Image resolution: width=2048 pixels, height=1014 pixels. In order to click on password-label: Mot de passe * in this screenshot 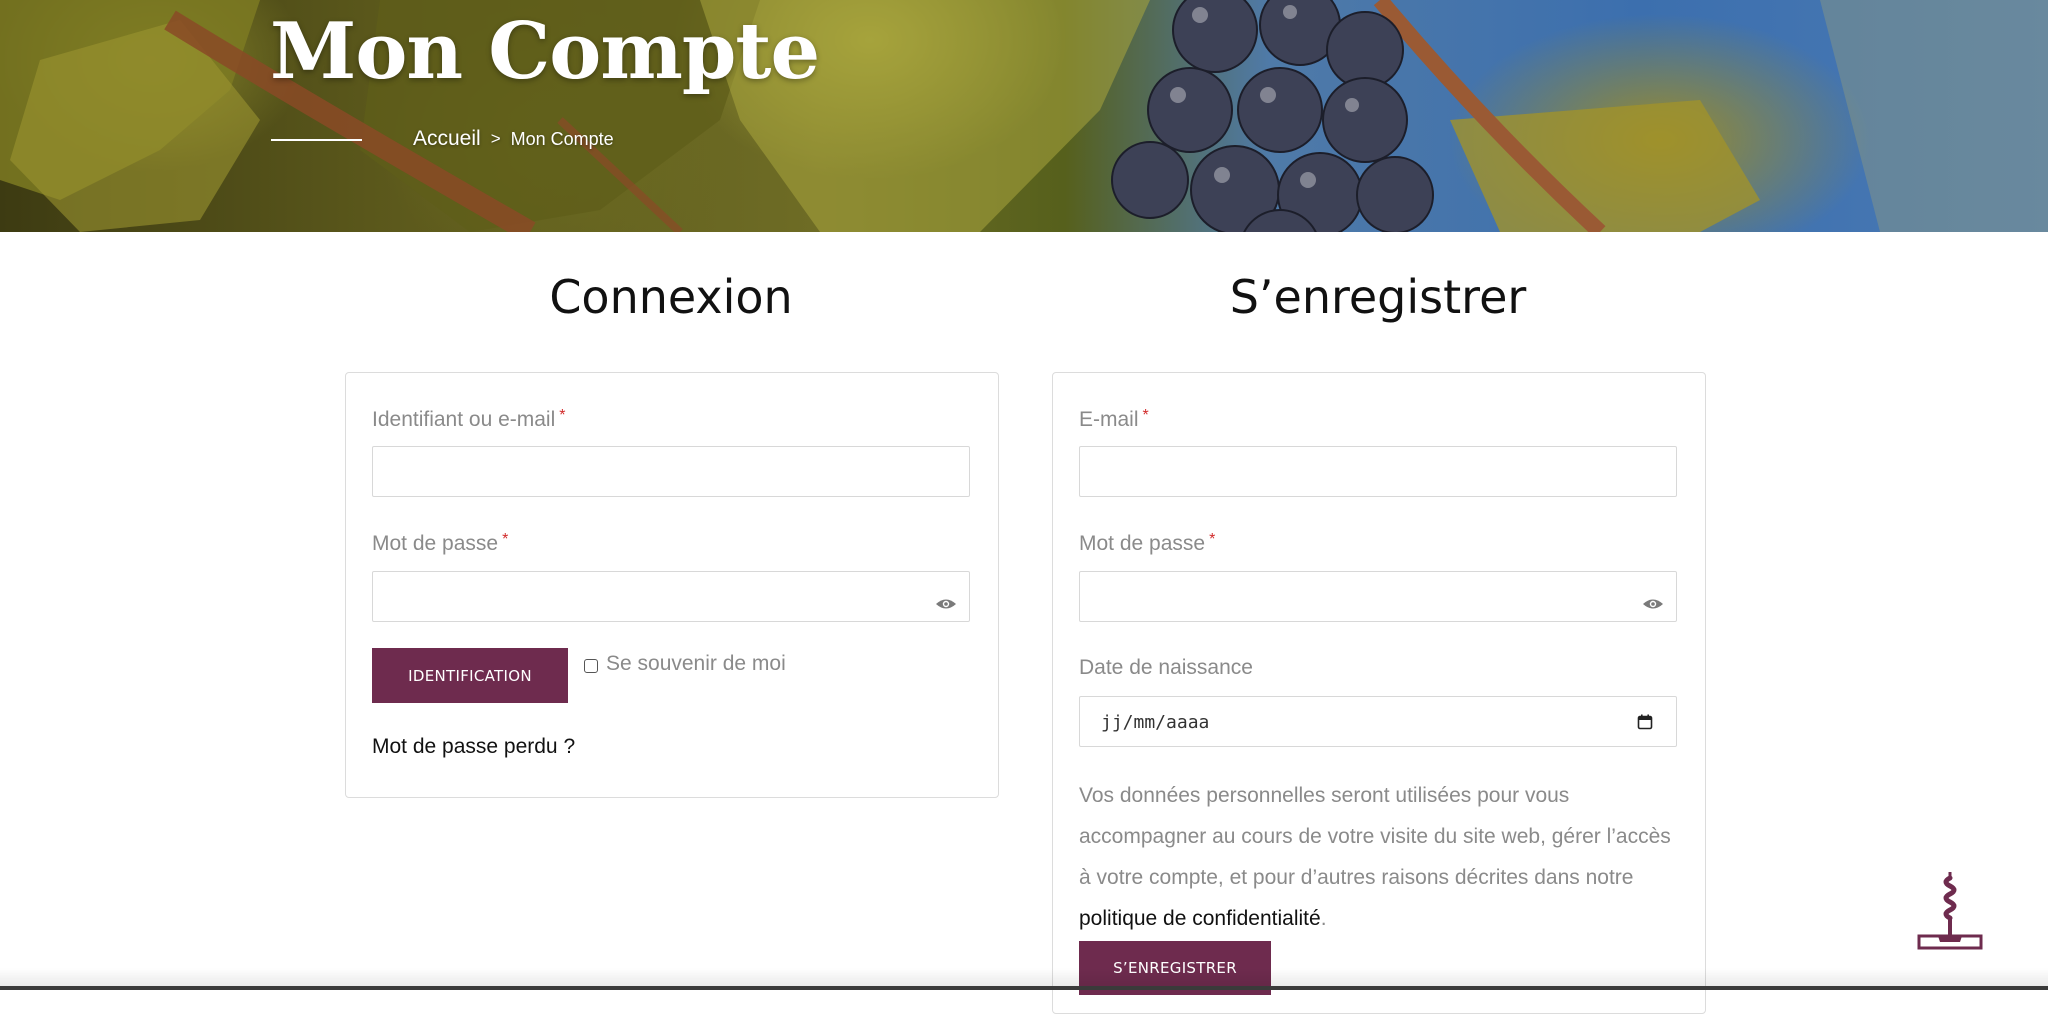, I will do `click(440, 543)`.